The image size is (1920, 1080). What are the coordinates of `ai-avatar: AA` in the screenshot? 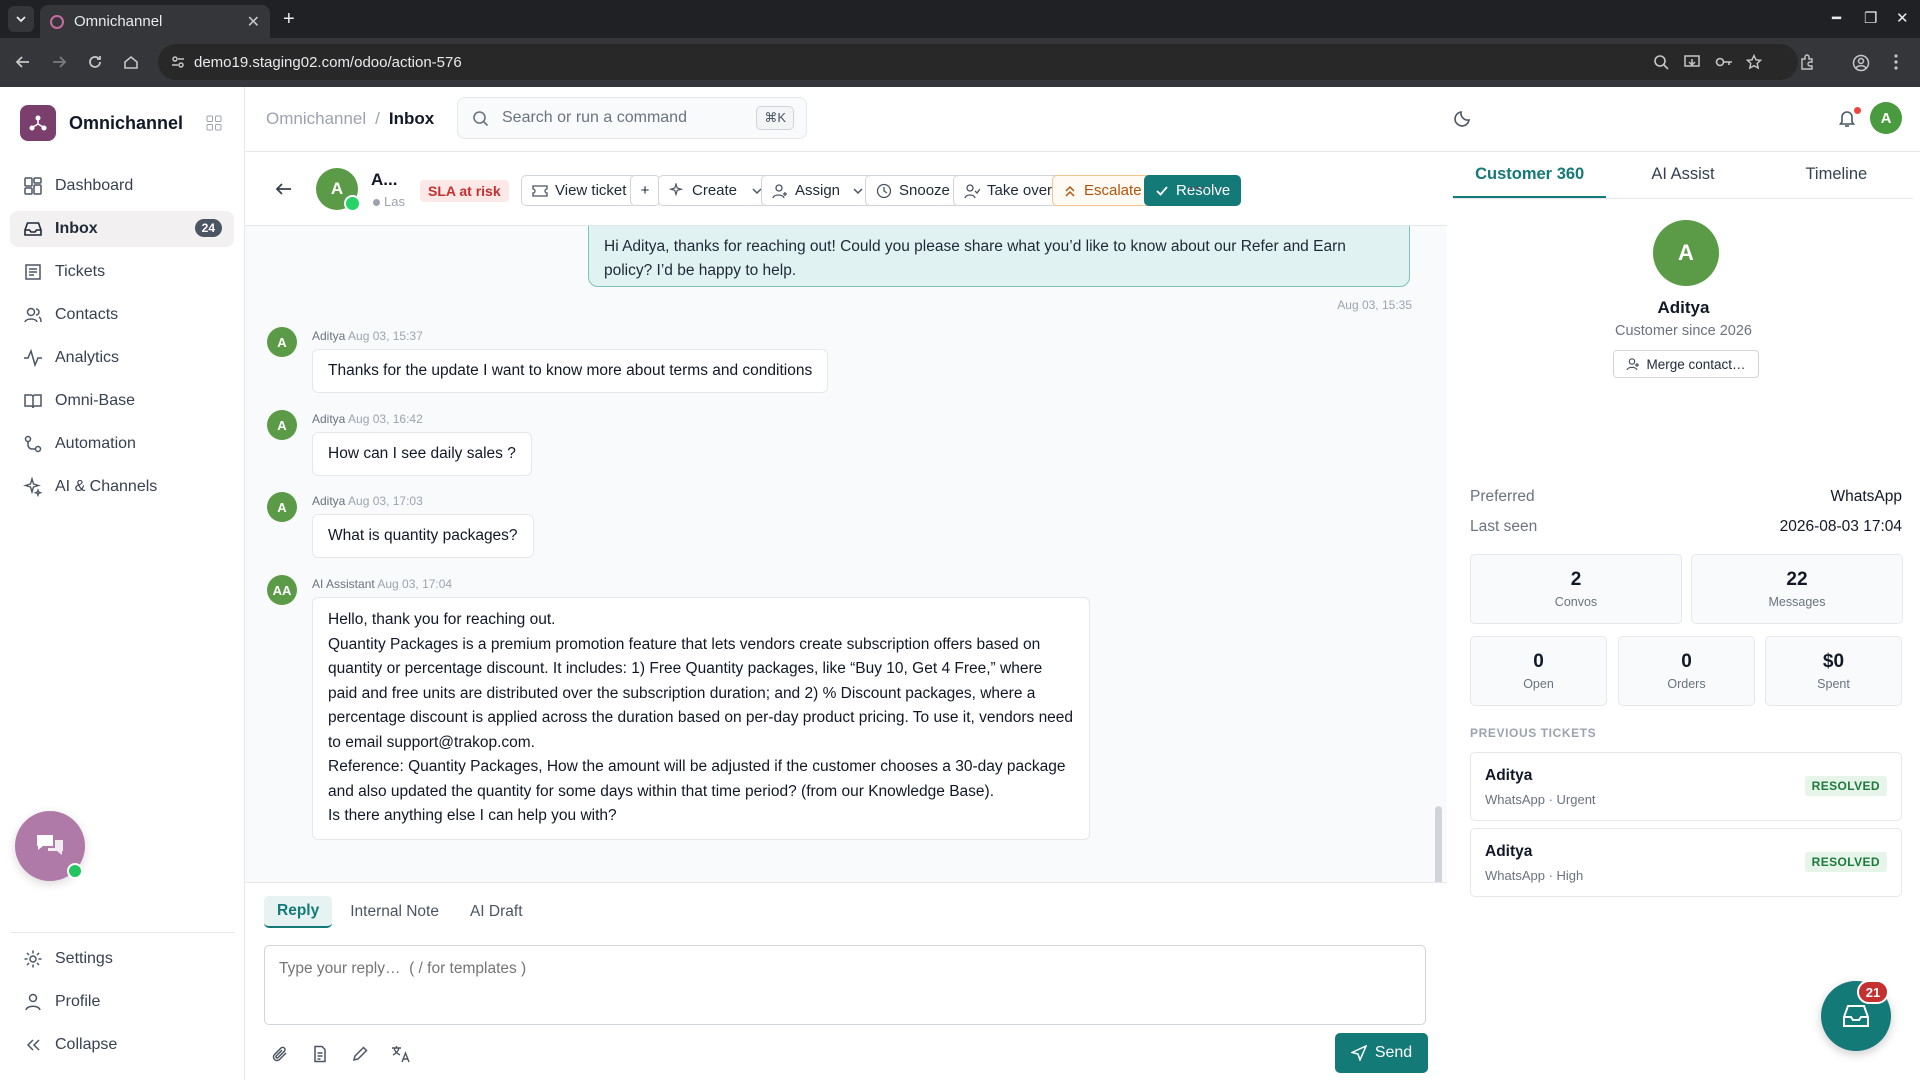 It's located at (282, 590).